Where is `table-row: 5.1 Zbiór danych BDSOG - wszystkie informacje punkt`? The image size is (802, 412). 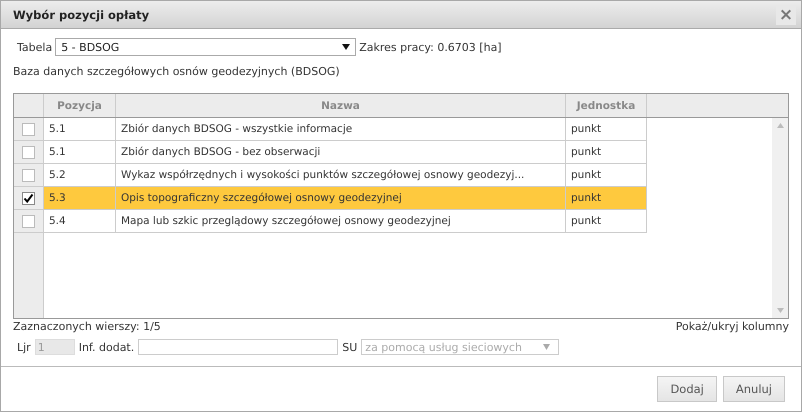 table-row: 5.1 Zbiór danych BDSOG - wszystkie informacje punkt is located at coordinates (330, 129).